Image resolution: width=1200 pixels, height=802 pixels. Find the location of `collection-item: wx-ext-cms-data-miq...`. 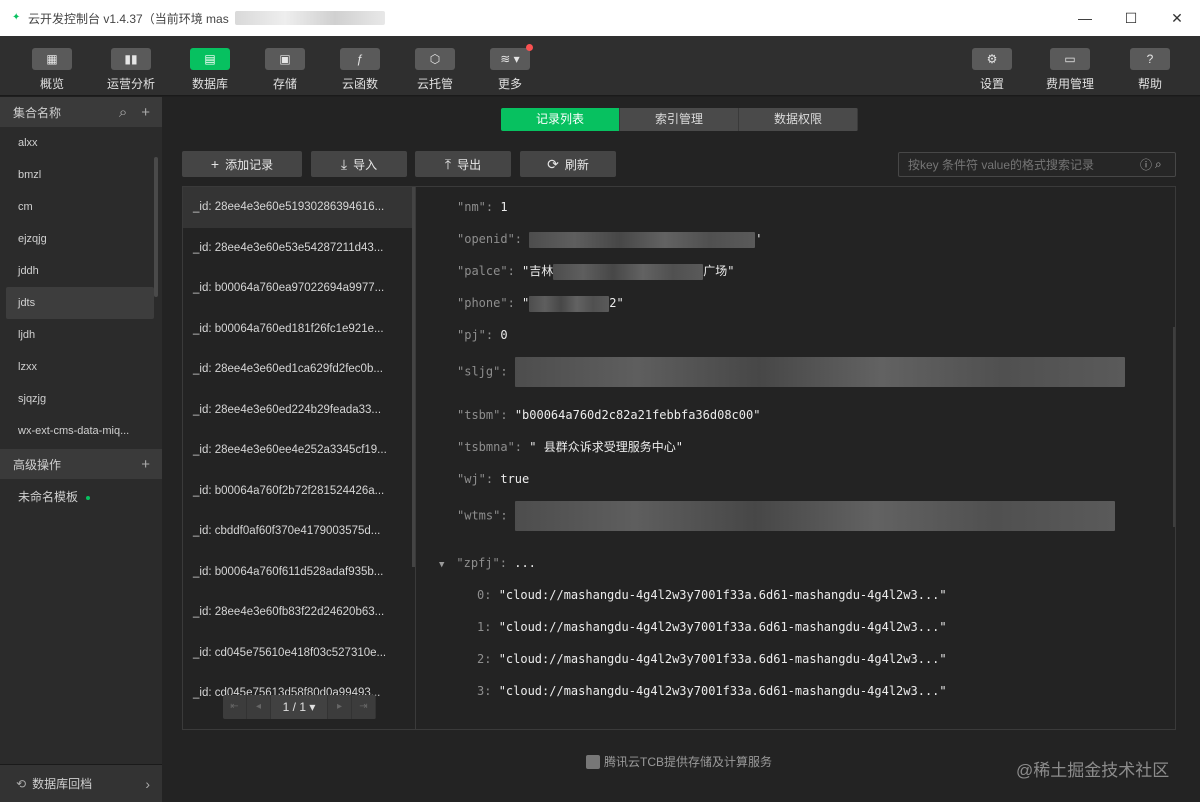

collection-item: wx-ext-cms-data-miq... is located at coordinates (81, 431).